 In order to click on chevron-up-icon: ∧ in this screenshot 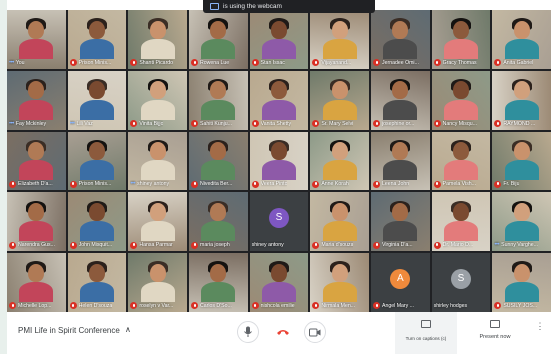, I will do `click(128, 329)`.